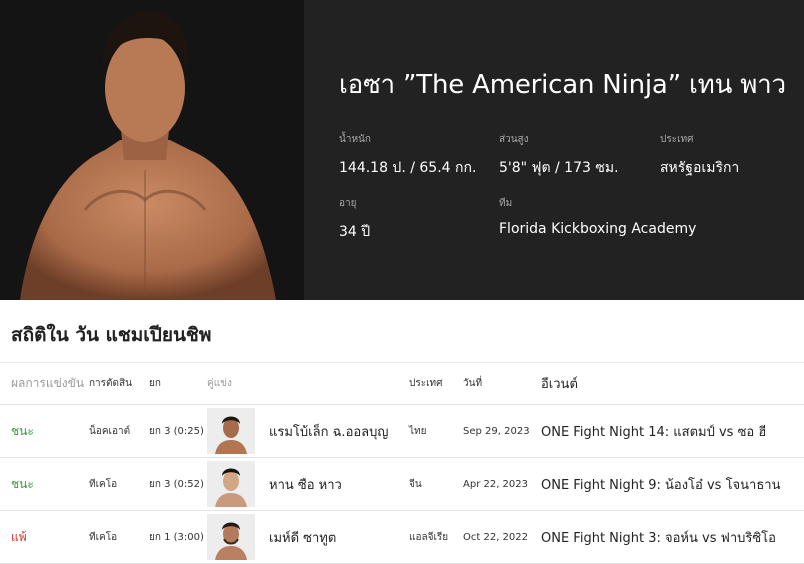 The width and height of the screenshot is (804, 564). What do you see at coordinates (178, 431) in the screenshot?
I see `round-cell: ยก 3 (0:25)` at bounding box center [178, 431].